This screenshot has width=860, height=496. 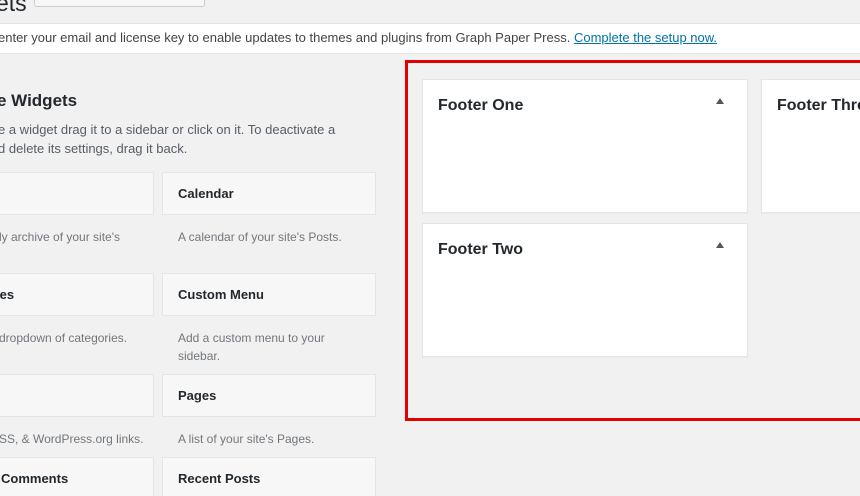 I want to click on widget-desc: A list of your site's Pages., so click(x=246, y=439).